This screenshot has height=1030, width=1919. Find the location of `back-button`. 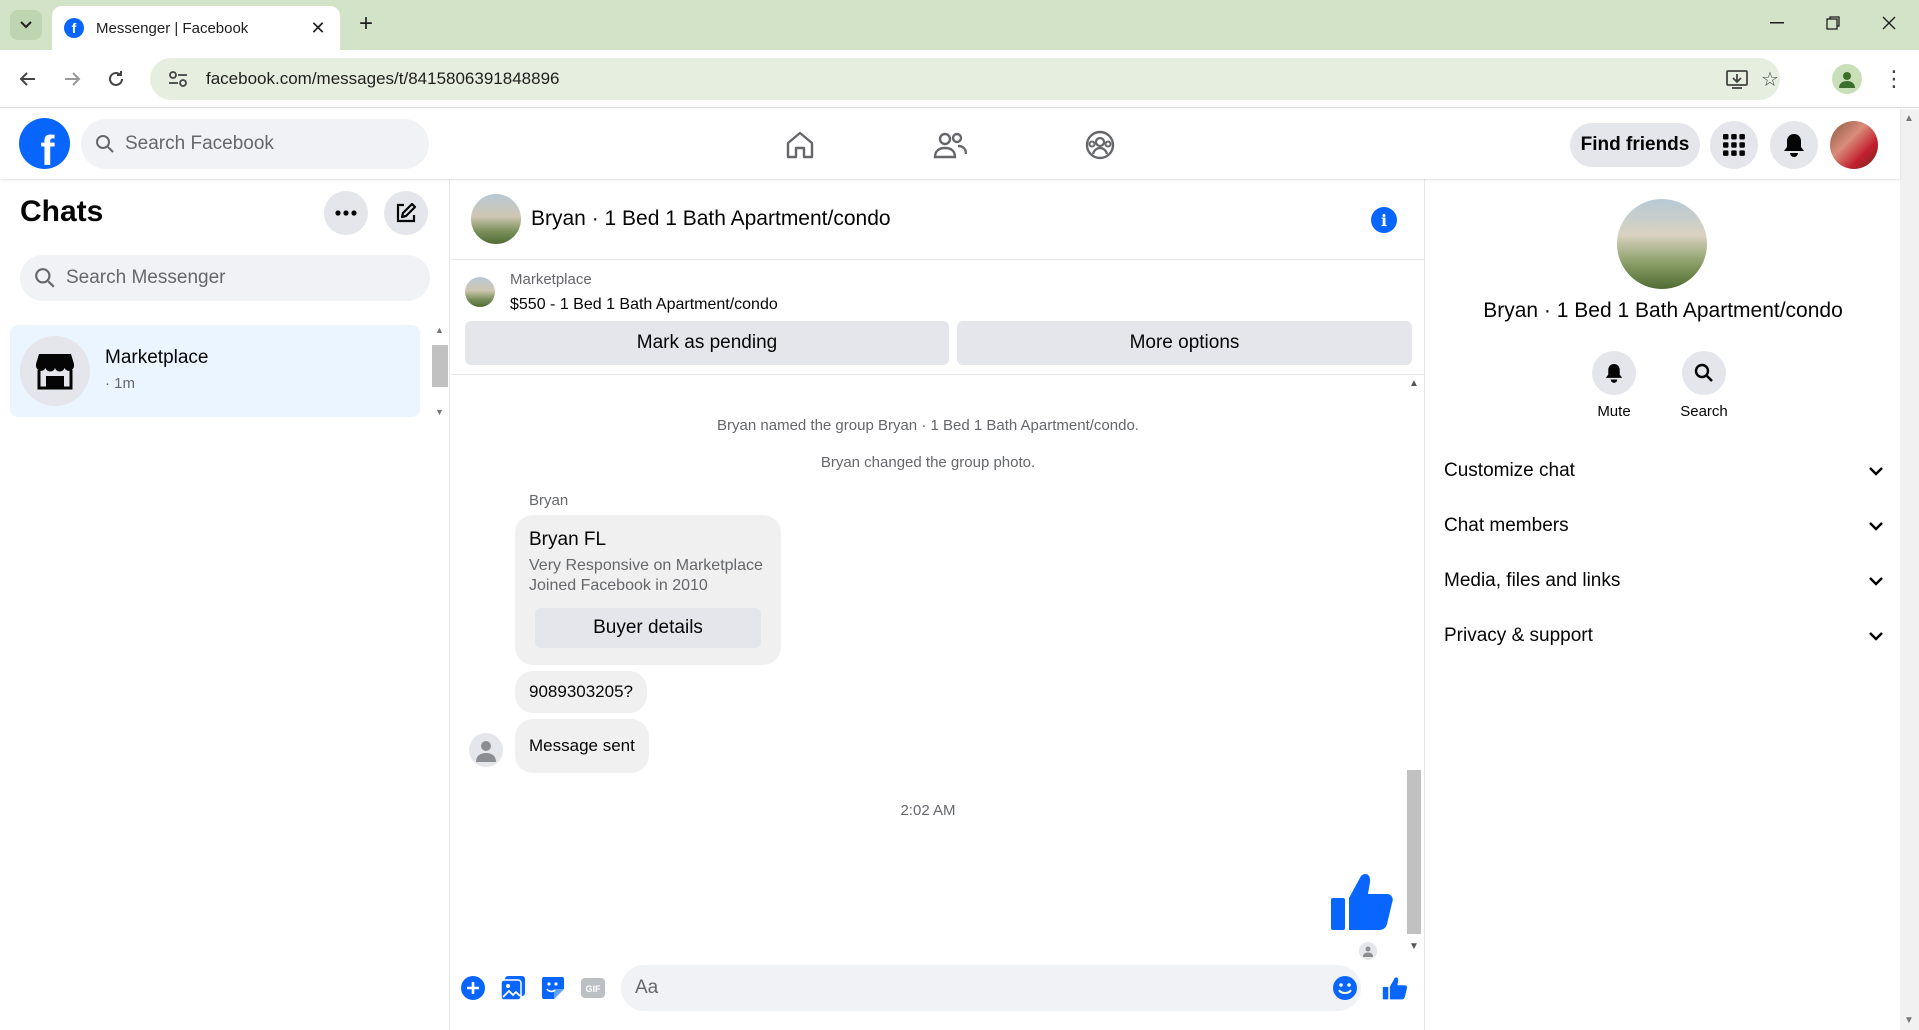

back-button is located at coordinates (28, 79).